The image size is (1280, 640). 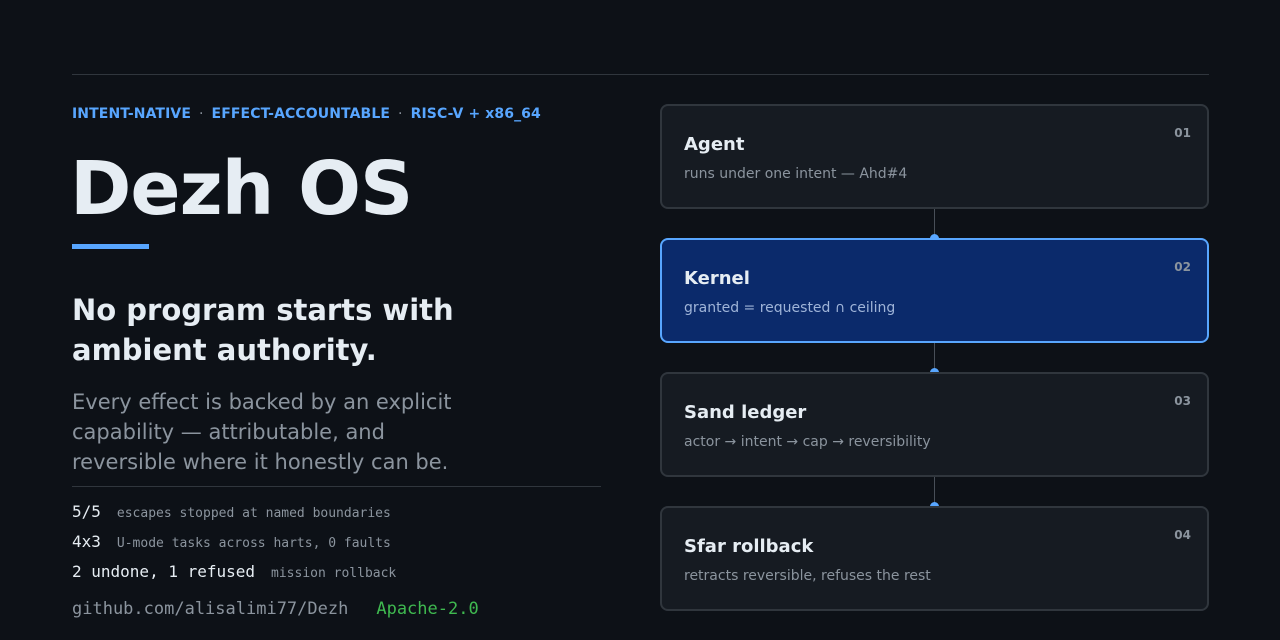 What do you see at coordinates (210, 609) in the screenshot?
I see `repo-link: github.com/alisalimi77/Dezh` at bounding box center [210, 609].